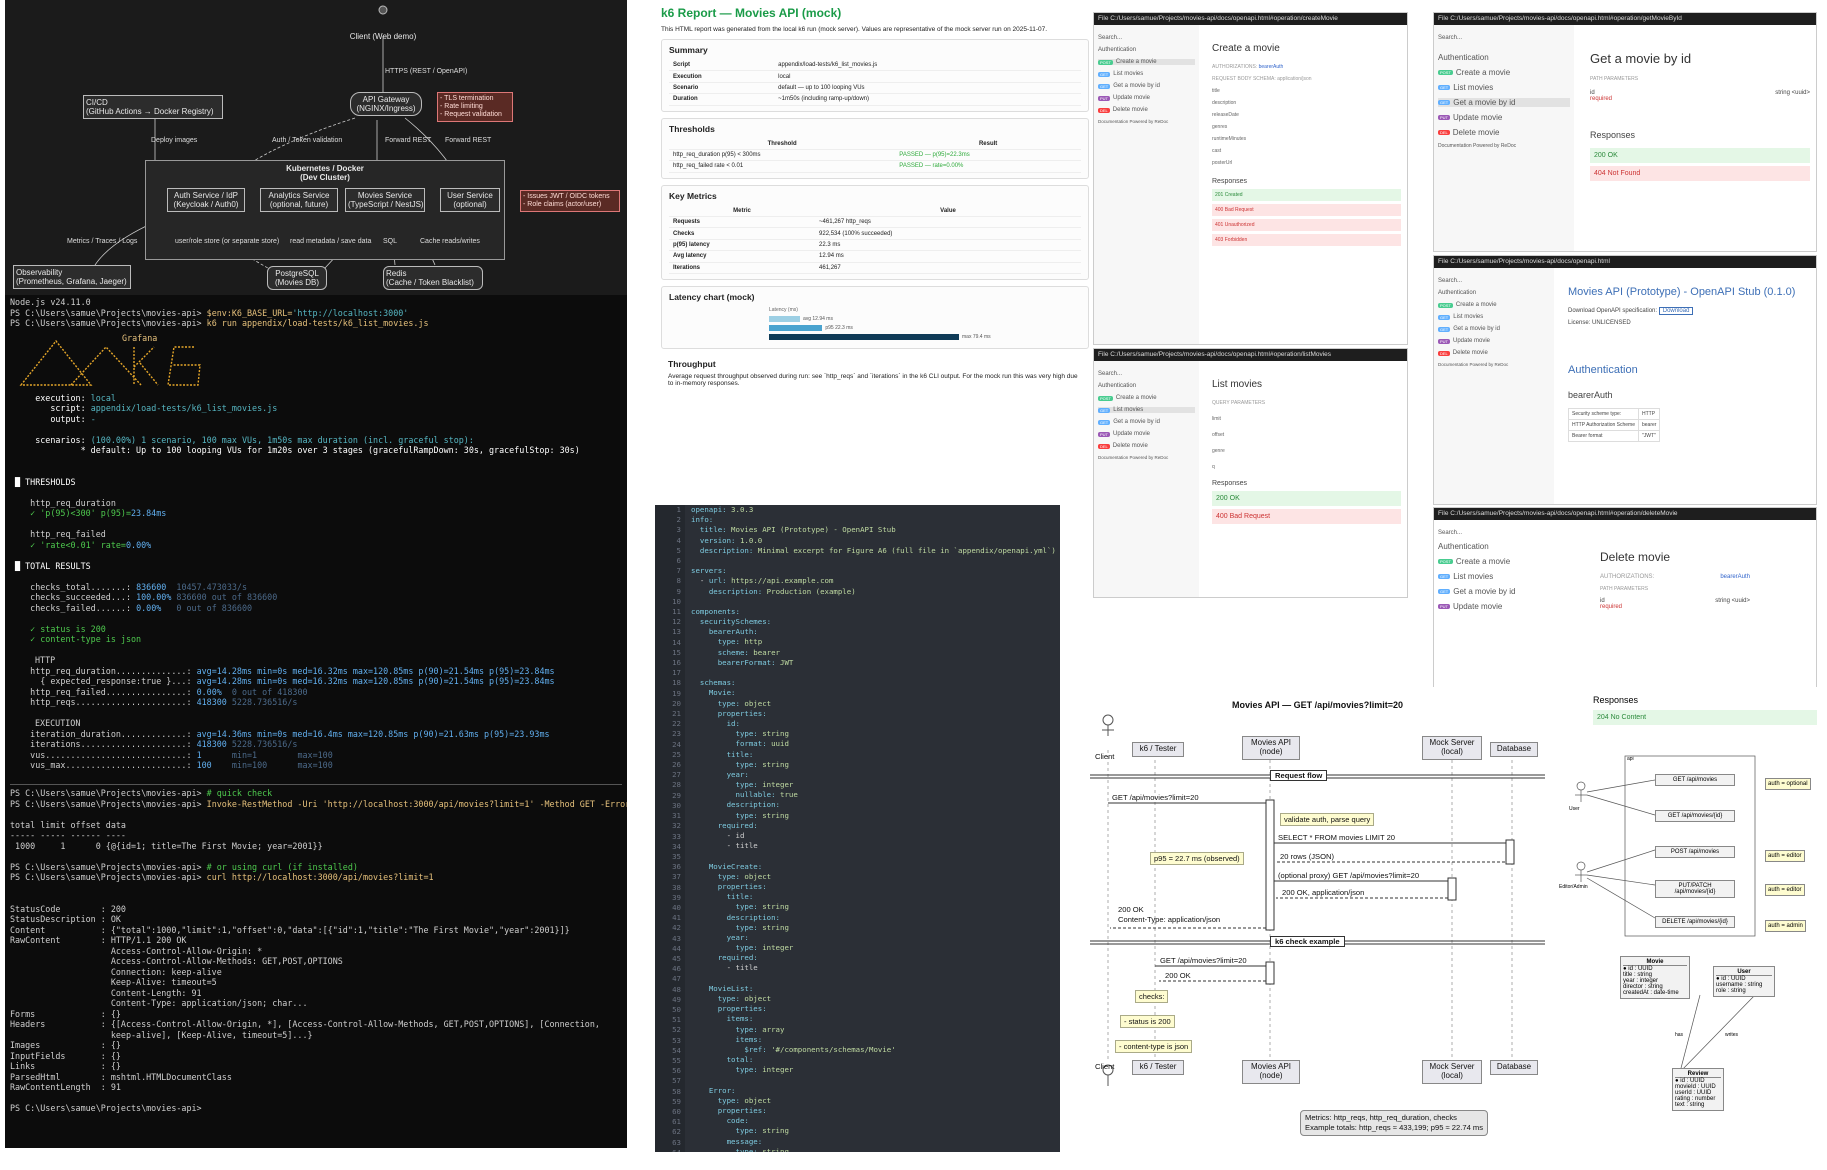 The width and height of the screenshot is (1827, 1170). What do you see at coordinates (676, 816) in the screenshot?
I see `line-number: 31` at bounding box center [676, 816].